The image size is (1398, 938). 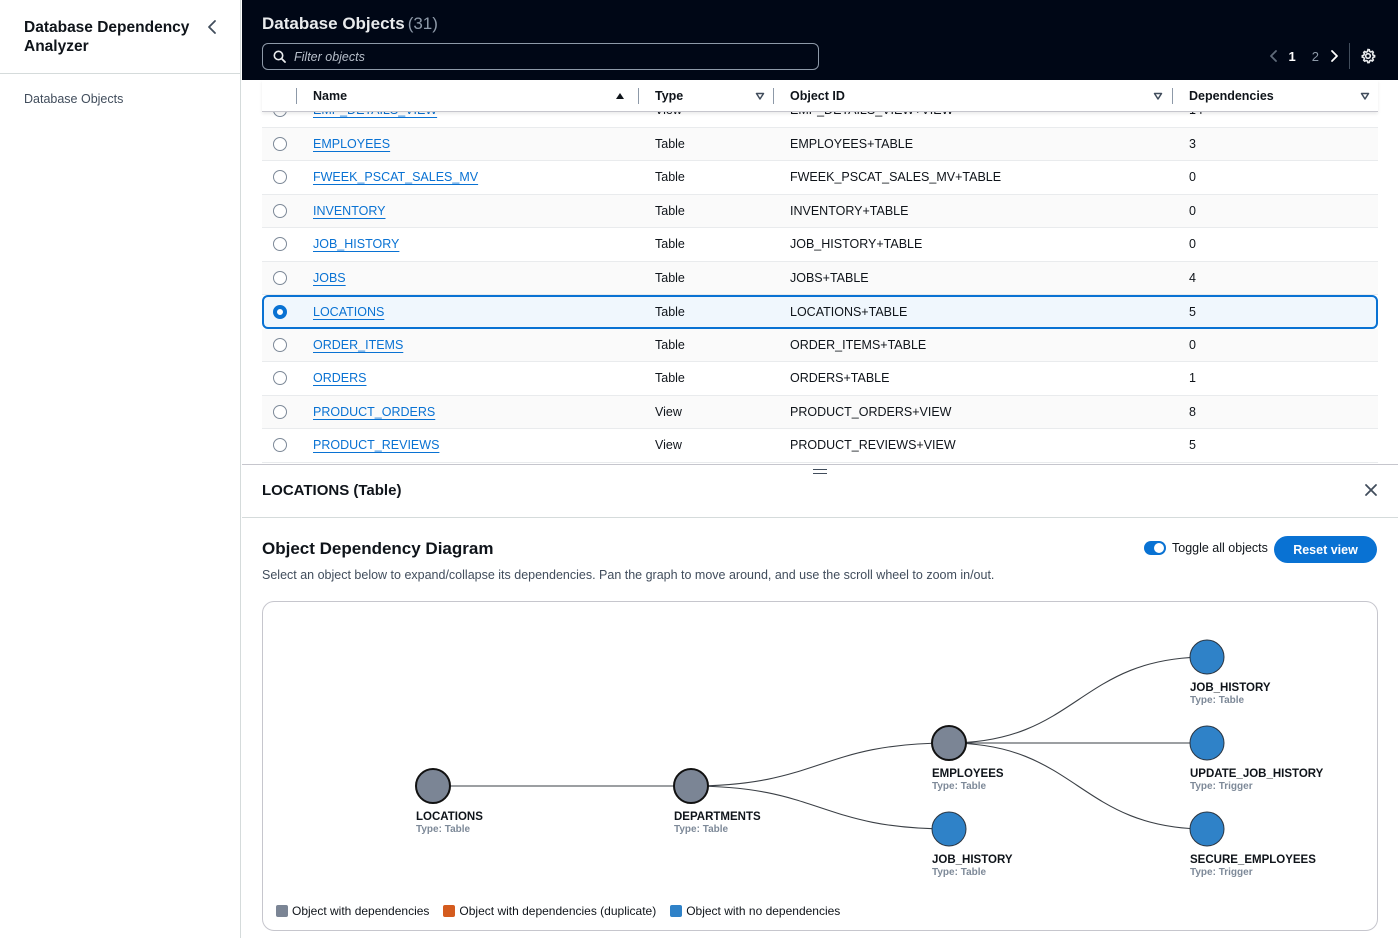 I want to click on object-name-link: PRODUCT_REVIEWS, so click(x=376, y=445).